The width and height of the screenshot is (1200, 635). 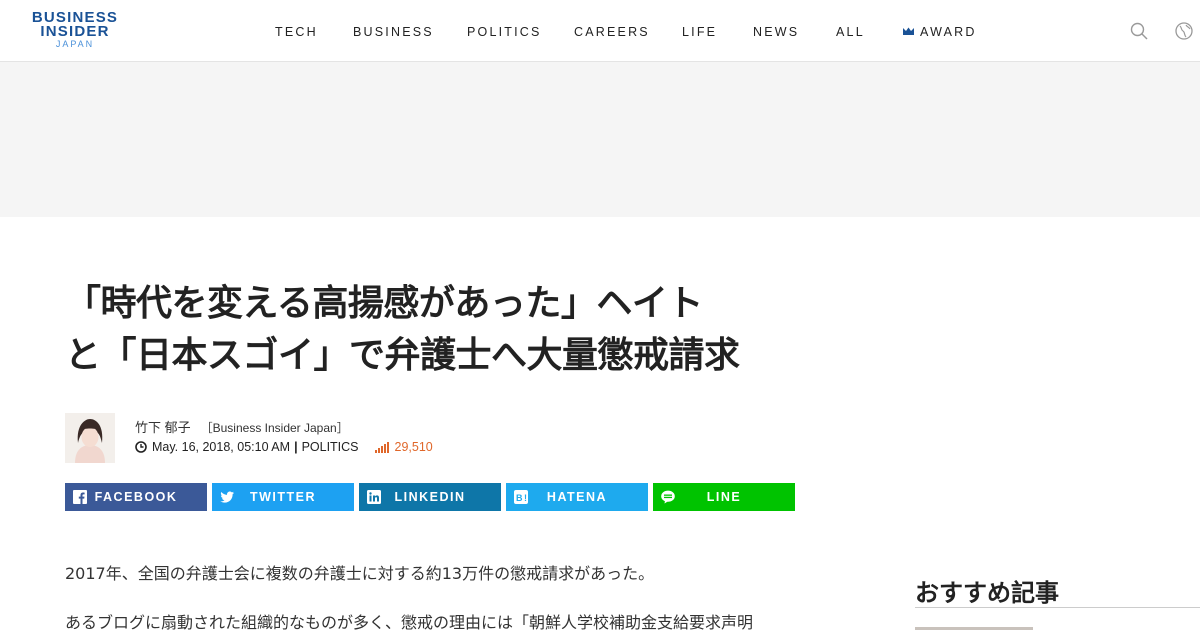 I want to click on author-avatar-image, so click(x=90, y=438).